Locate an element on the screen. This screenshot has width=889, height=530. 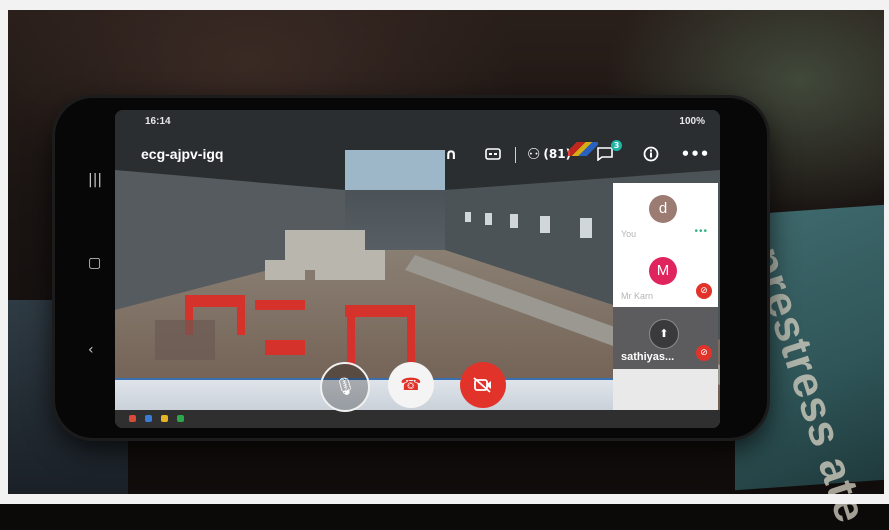
participant-tile-you: d You ••• is located at coordinates (665, 214).